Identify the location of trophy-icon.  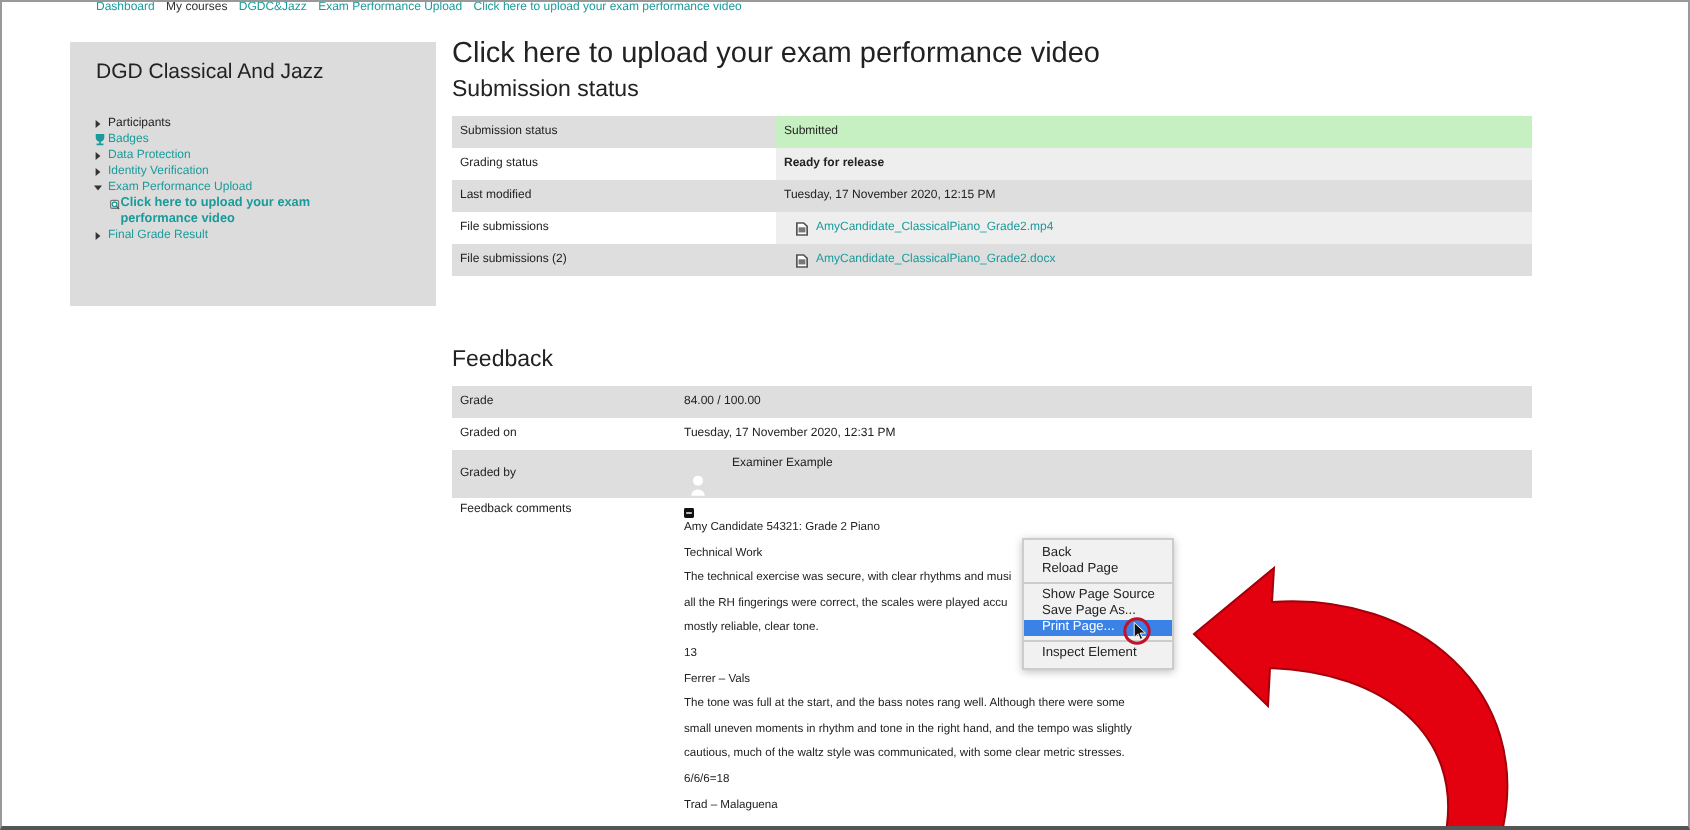
(100, 140).